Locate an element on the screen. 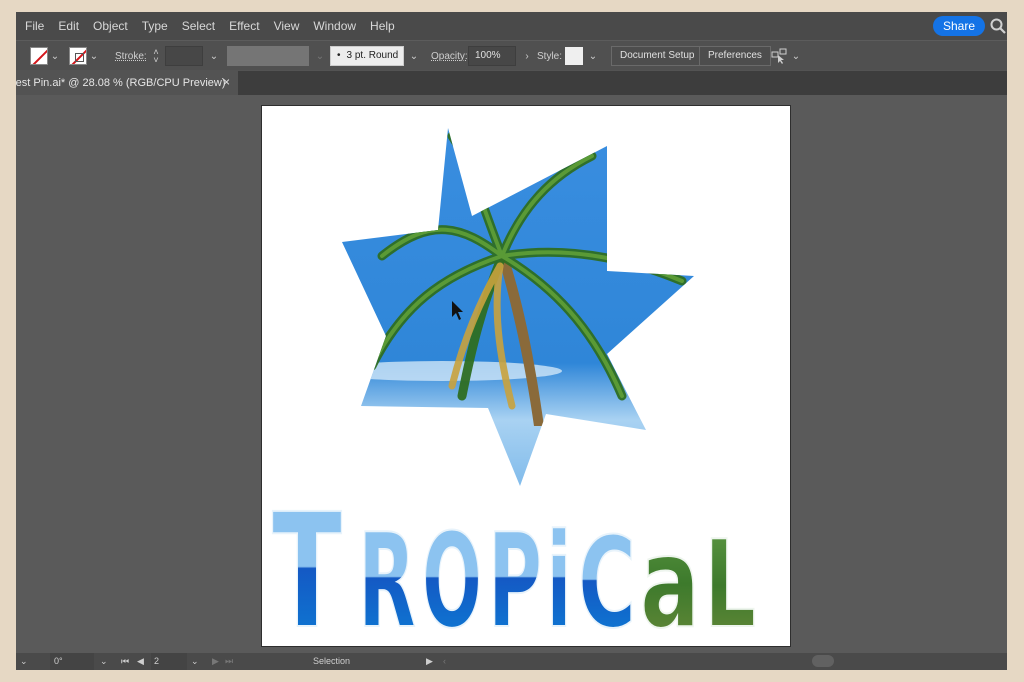 Image resolution: width=1024 pixels, height=682 pixels. opacity-input: 100% is located at coordinates (492, 56).